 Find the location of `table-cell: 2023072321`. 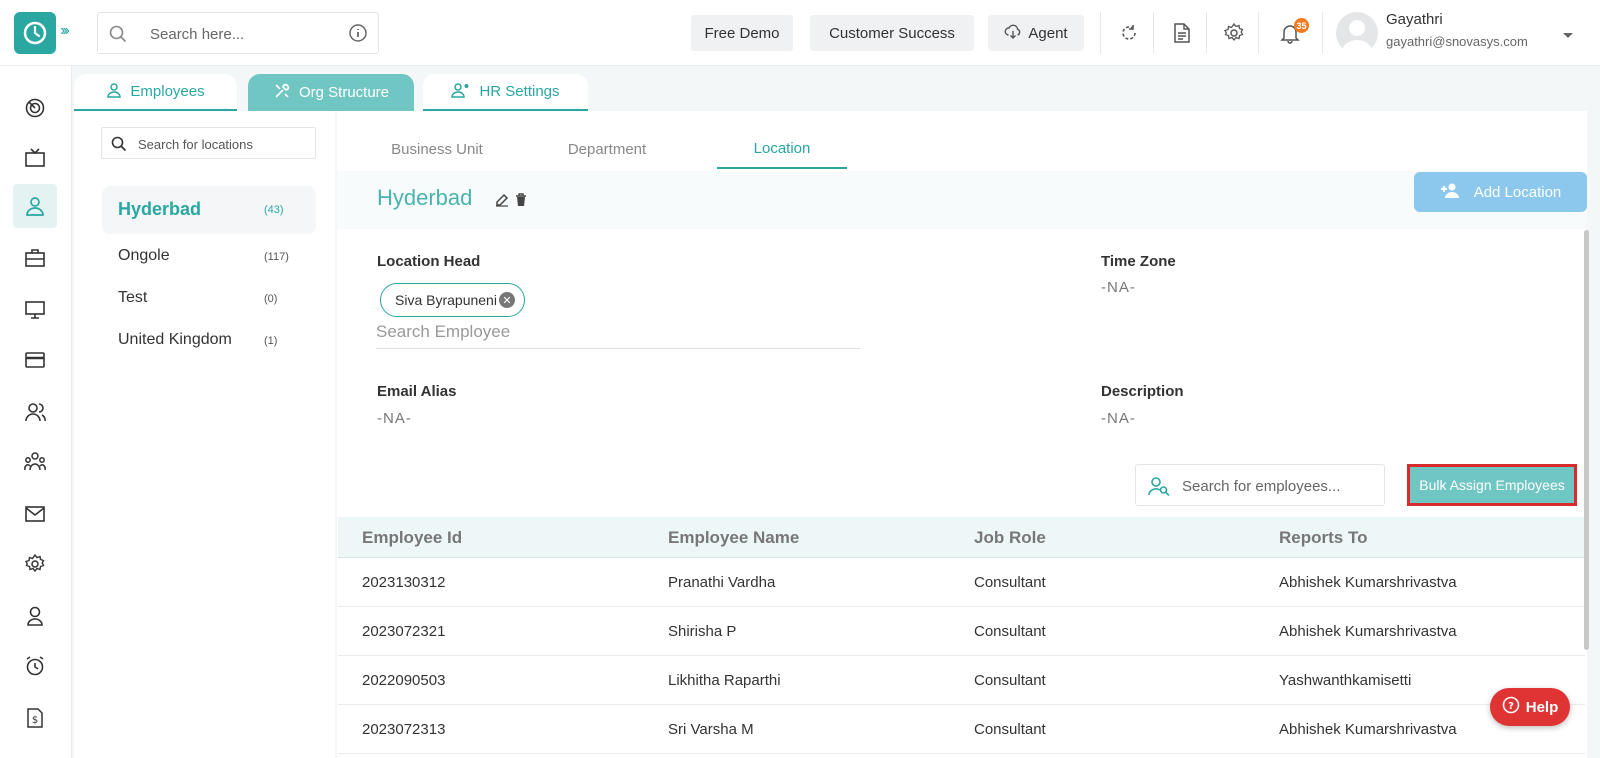

table-cell: 2023072321 is located at coordinates (404, 631).